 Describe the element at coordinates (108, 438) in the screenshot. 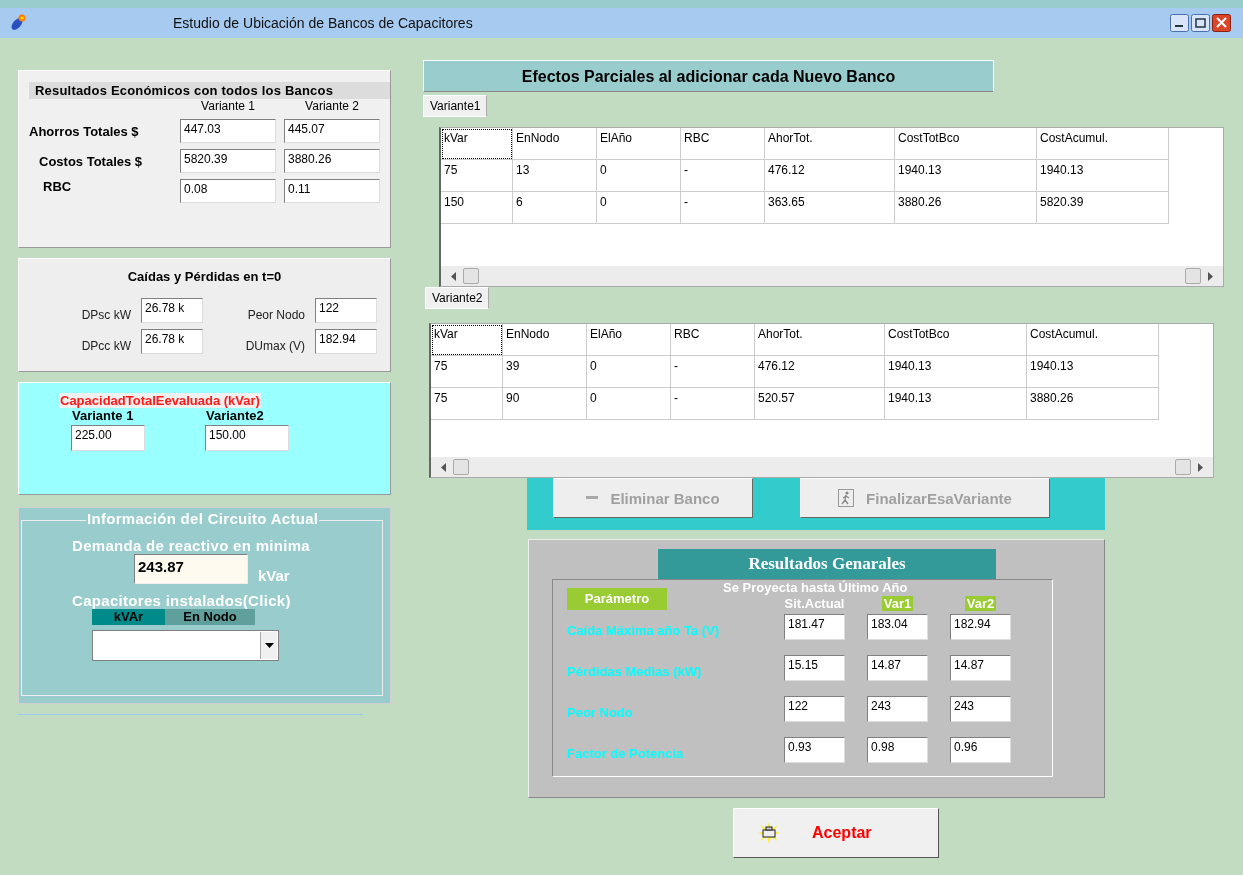

I see `value-field: 225.00` at that location.